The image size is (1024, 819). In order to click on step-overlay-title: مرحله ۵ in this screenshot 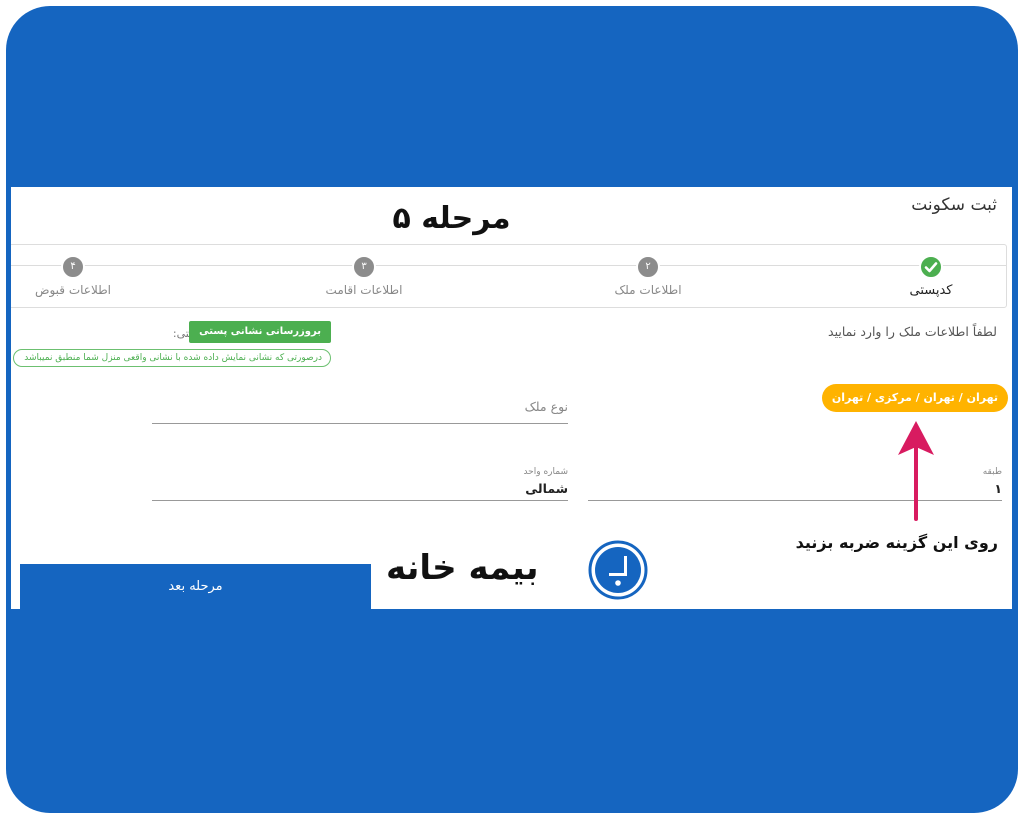, I will do `click(451, 218)`.